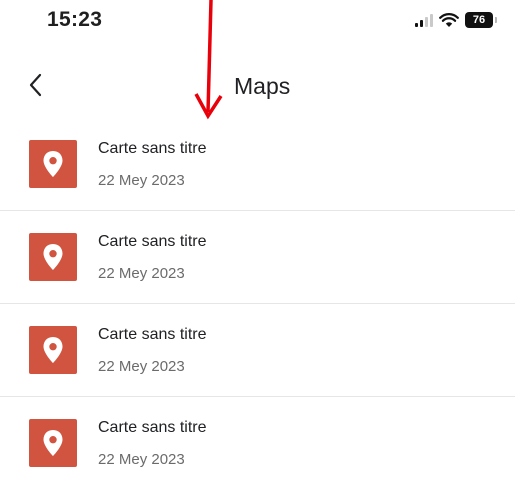  Describe the element at coordinates (75, 19) in the screenshot. I see `status-time: 15:23` at that location.